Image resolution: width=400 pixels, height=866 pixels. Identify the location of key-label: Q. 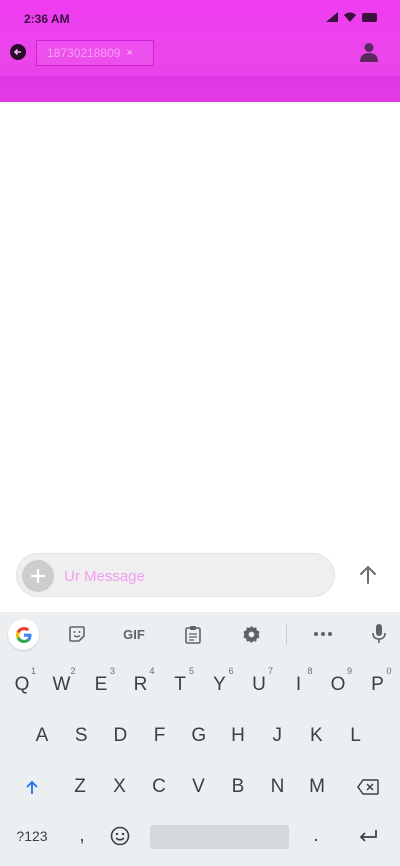
(22, 684).